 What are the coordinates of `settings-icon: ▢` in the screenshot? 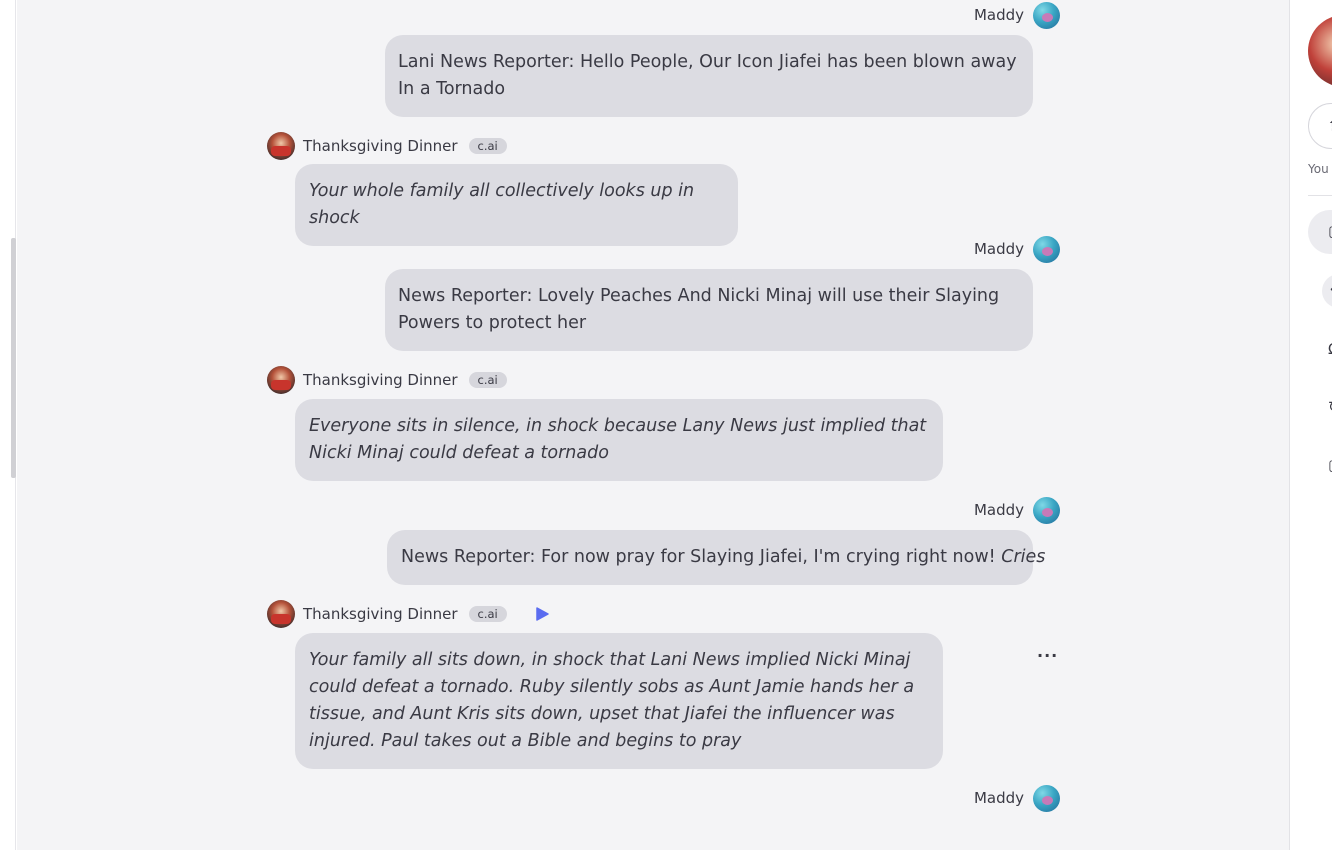 It's located at (1330, 465).